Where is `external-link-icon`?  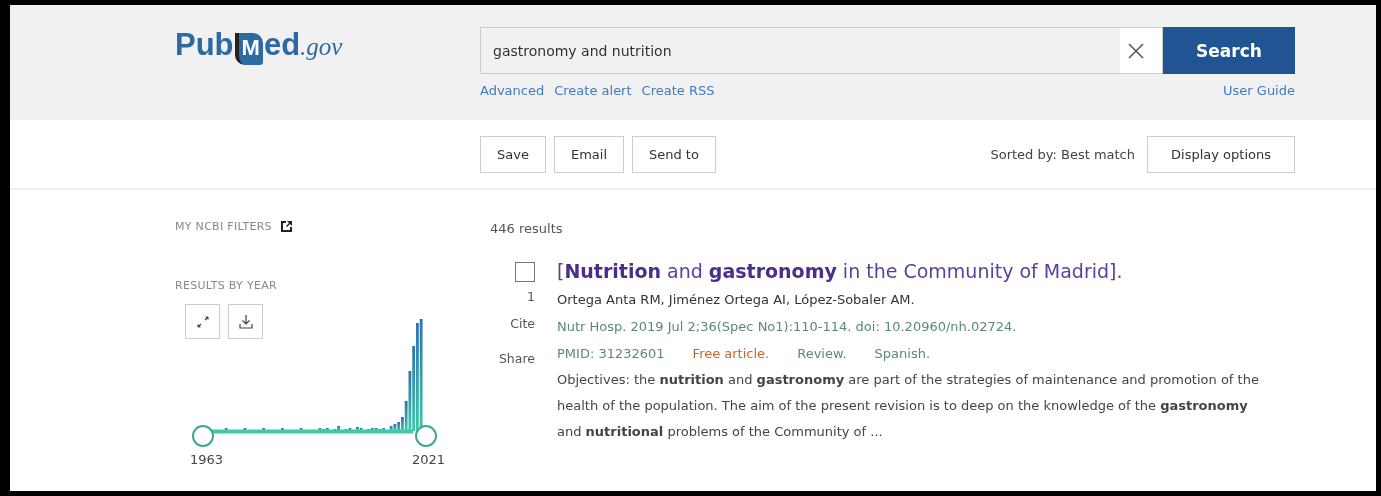
external-link-icon is located at coordinates (286, 226).